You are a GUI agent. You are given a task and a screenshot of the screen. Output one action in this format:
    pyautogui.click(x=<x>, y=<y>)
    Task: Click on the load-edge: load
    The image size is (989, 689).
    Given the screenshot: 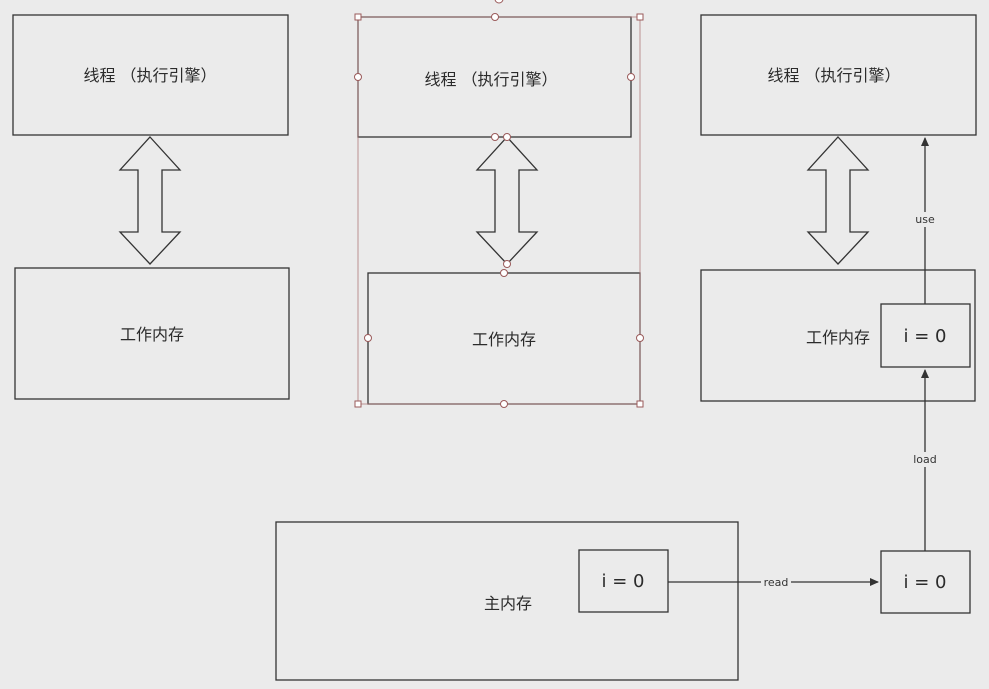 What is the action you would take?
    pyautogui.click(x=925, y=460)
    